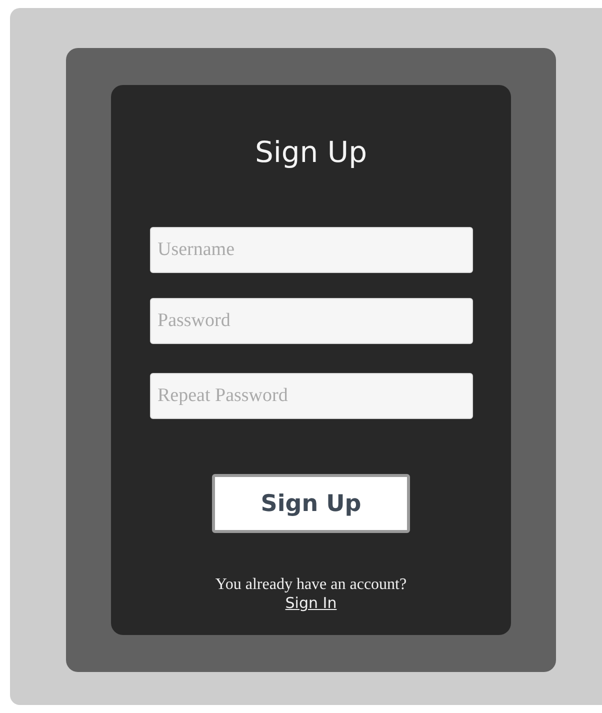  Describe the element at coordinates (311, 396) in the screenshot. I see `input-field: Repeat Password` at that location.